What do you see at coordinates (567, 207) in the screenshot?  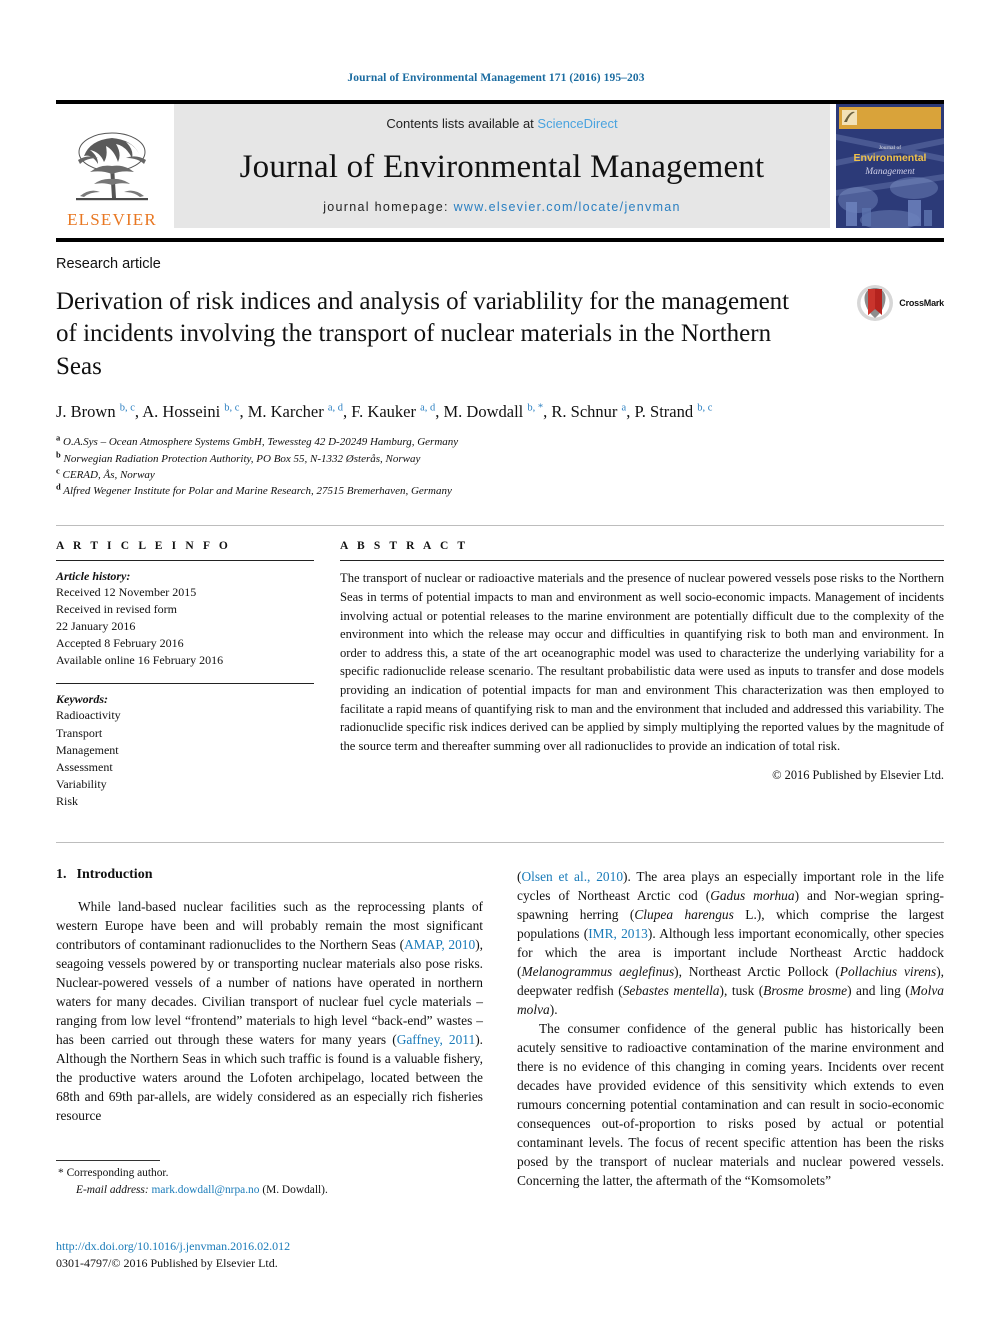 I see `journal-homepage-link: www.elsevier.com/locate/jenvman` at bounding box center [567, 207].